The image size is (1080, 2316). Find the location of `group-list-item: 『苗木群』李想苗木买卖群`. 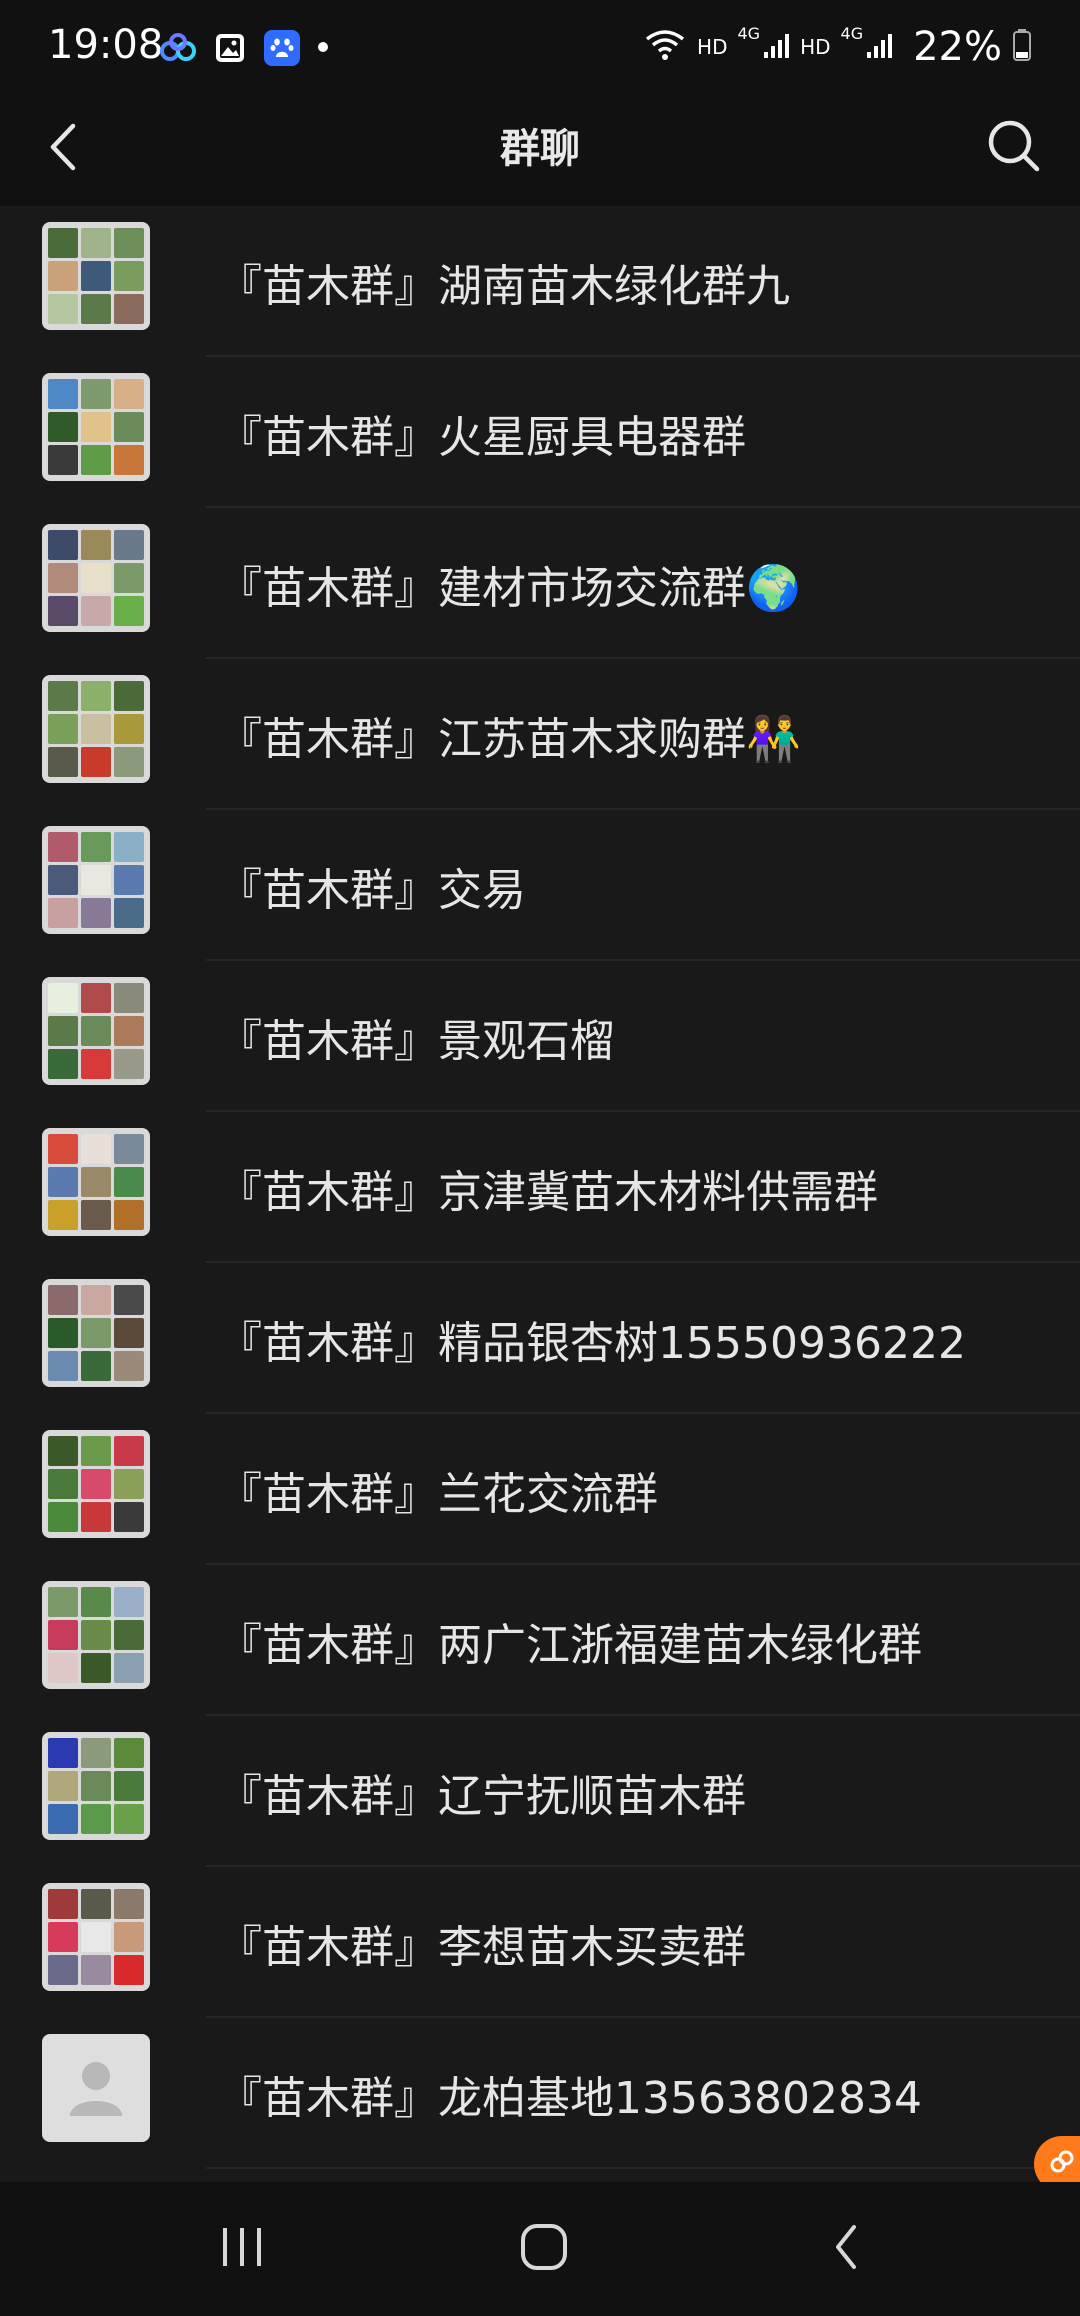

group-list-item: 『苗木群』李想苗木买卖群 is located at coordinates (540, 1942).